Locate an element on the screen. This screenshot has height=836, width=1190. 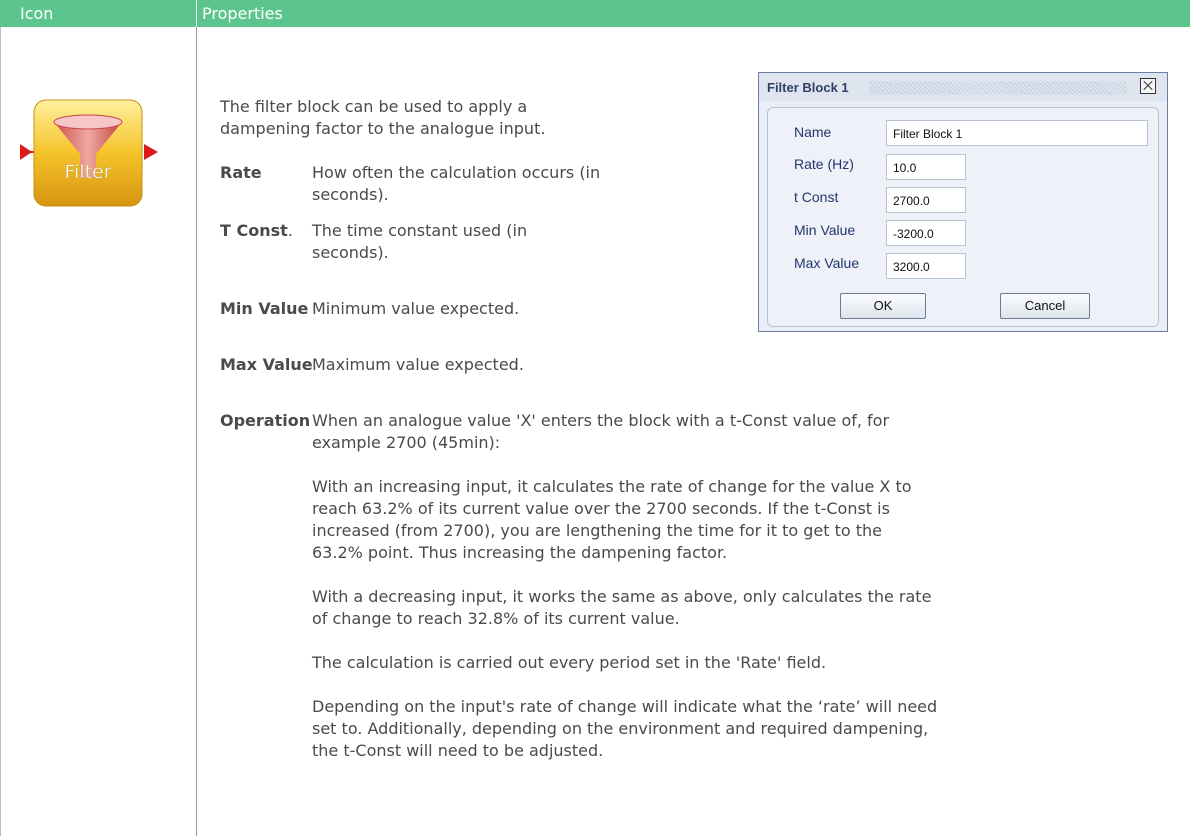
header-separator is located at coordinates (196, 13).